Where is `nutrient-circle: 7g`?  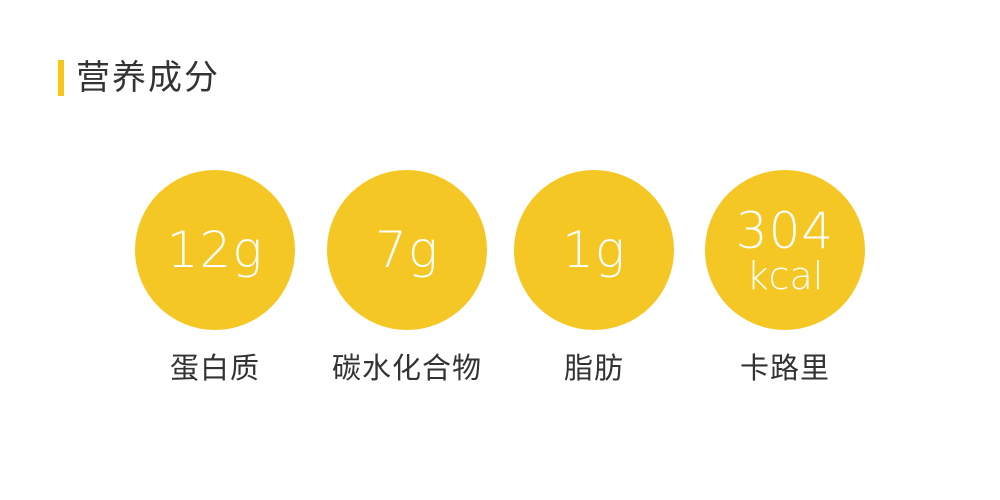
nutrient-circle: 7g is located at coordinates (407, 250).